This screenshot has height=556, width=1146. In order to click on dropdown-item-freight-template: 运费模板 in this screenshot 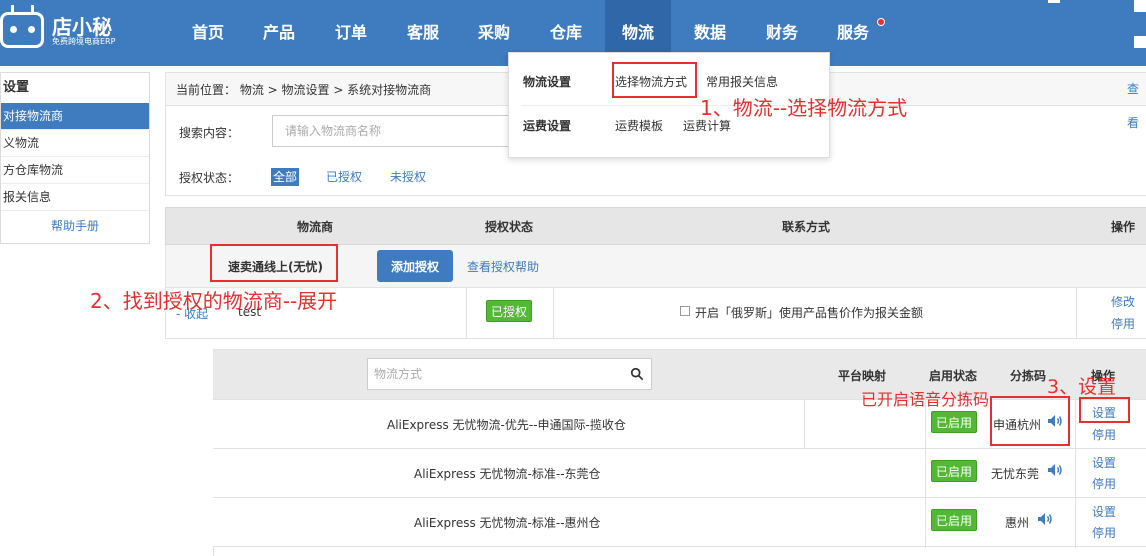, I will do `click(639, 125)`.